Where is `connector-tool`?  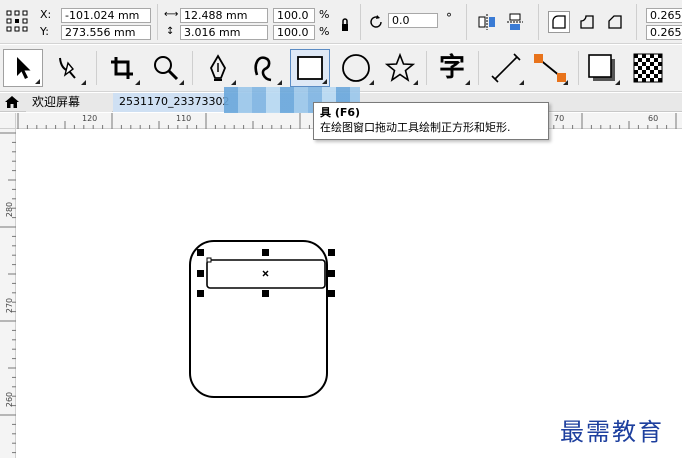
connector-tool is located at coordinates (550, 68).